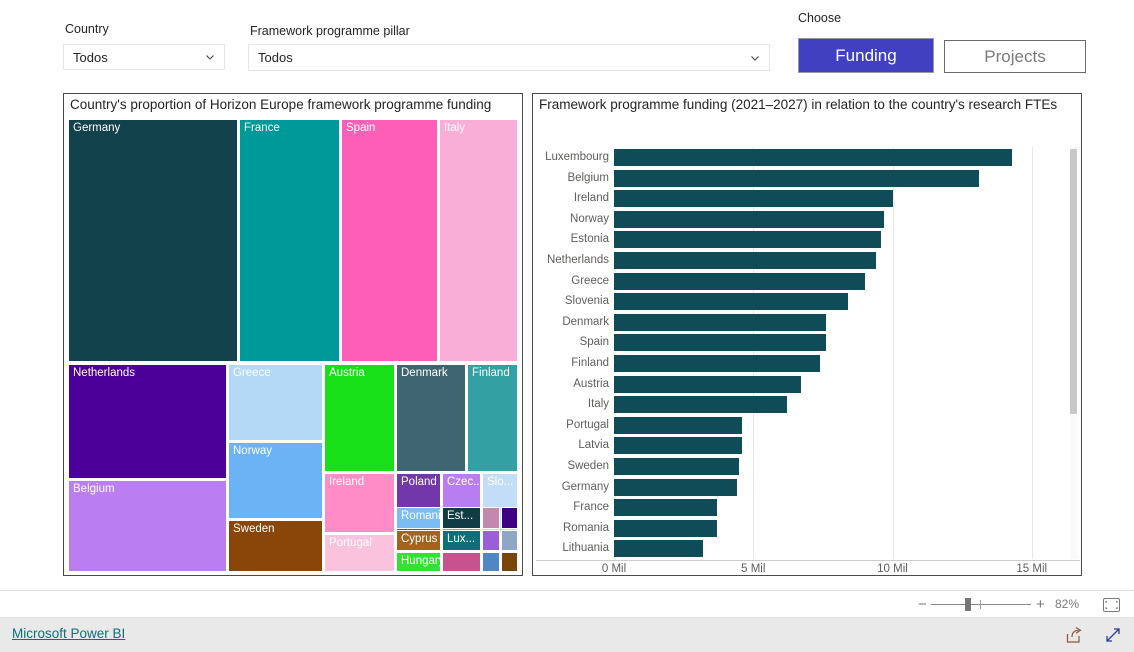 This screenshot has height=652, width=1134. I want to click on bar-chart-row: Italy, so click(808, 404).